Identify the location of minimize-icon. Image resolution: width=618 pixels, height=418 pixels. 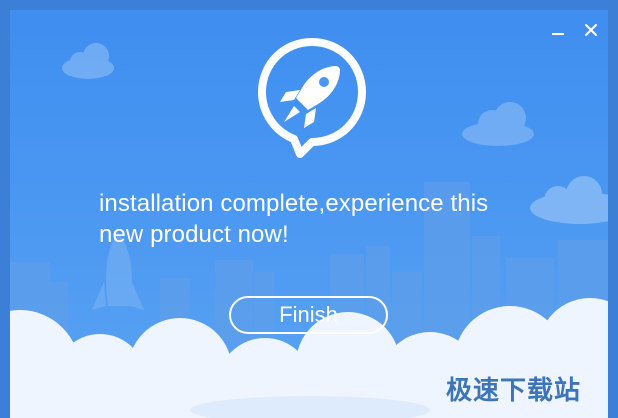
(558, 34).